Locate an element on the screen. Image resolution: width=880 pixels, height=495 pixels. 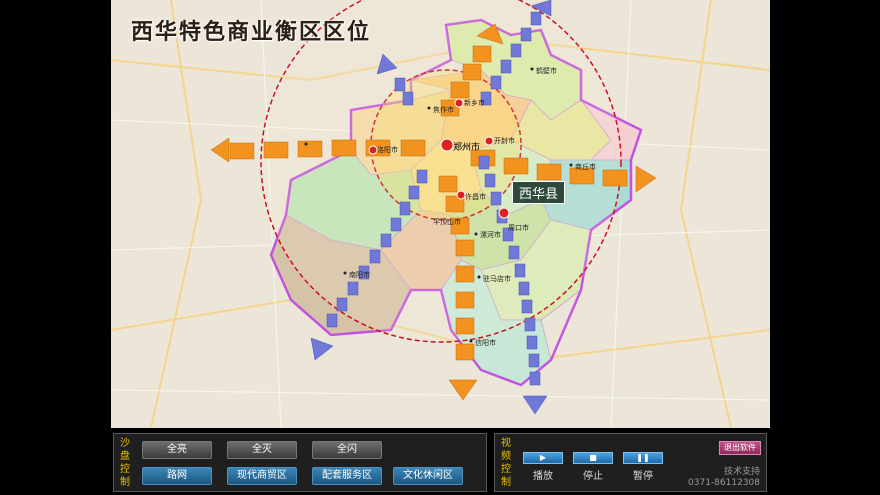
city-label-pingdingshan: 平顶山市 is located at coordinates (447, 222).